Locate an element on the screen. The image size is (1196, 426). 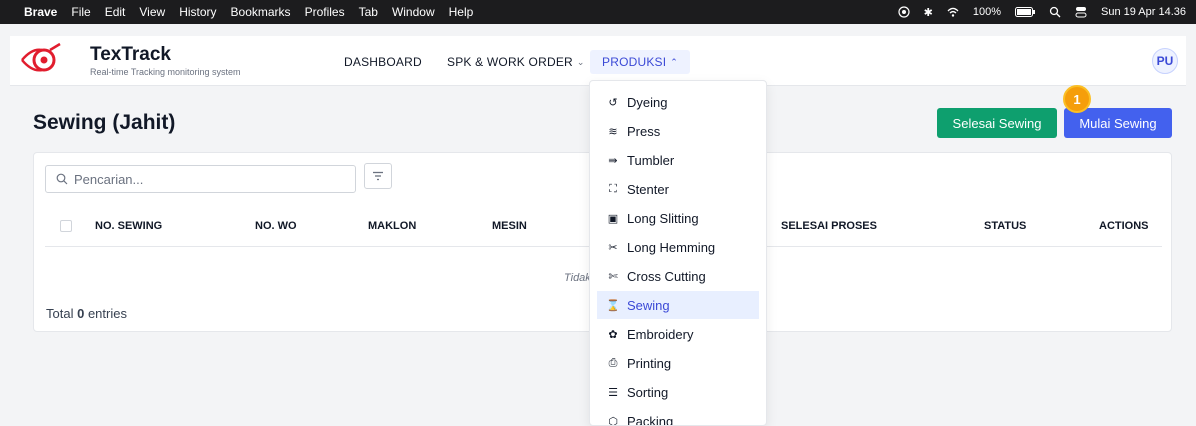
dropdown-item-long-hemming: ✂ Long Hemming is located at coordinates (678, 247).